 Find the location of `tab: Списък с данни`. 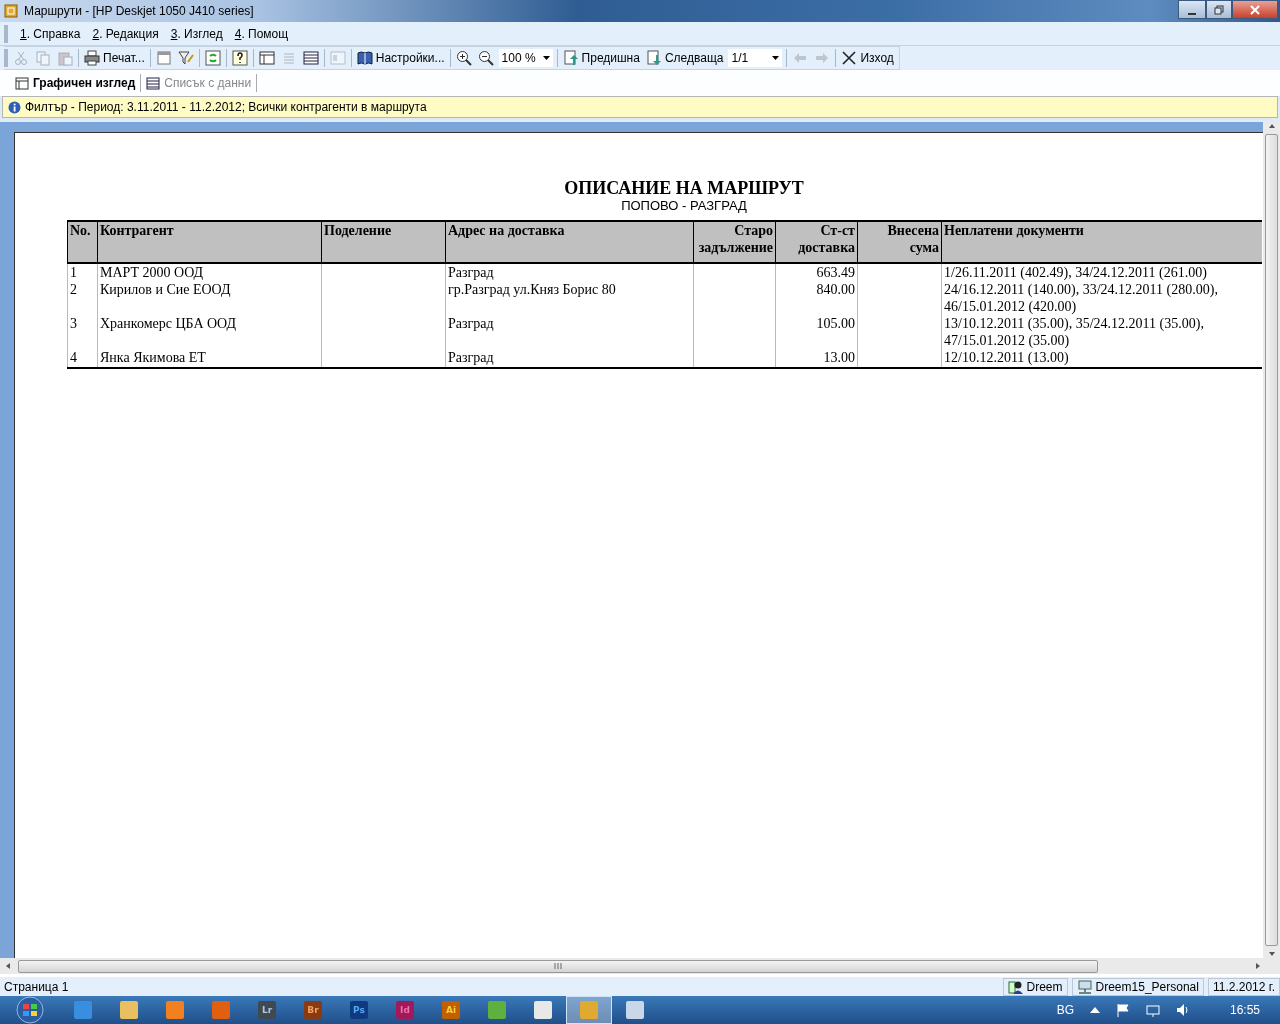

tab: Списък с данни is located at coordinates (199, 83).